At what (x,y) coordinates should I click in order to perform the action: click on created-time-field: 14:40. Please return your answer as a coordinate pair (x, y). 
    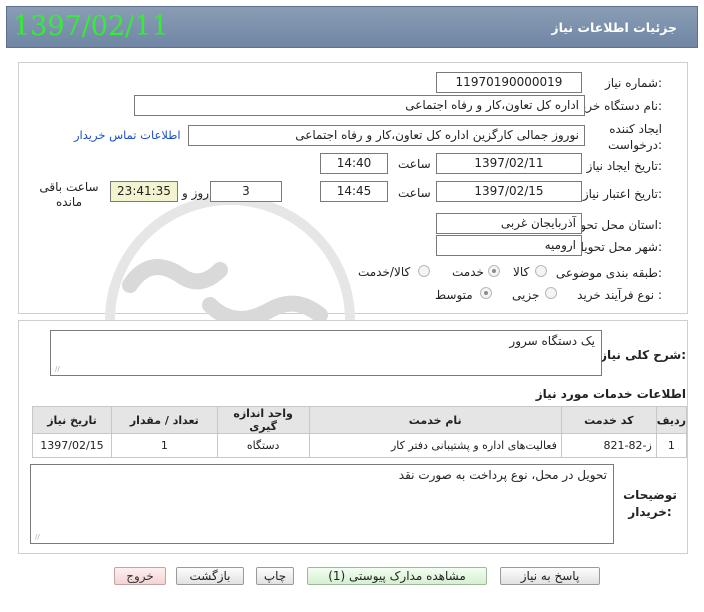
    Looking at the image, I should click on (354, 163).